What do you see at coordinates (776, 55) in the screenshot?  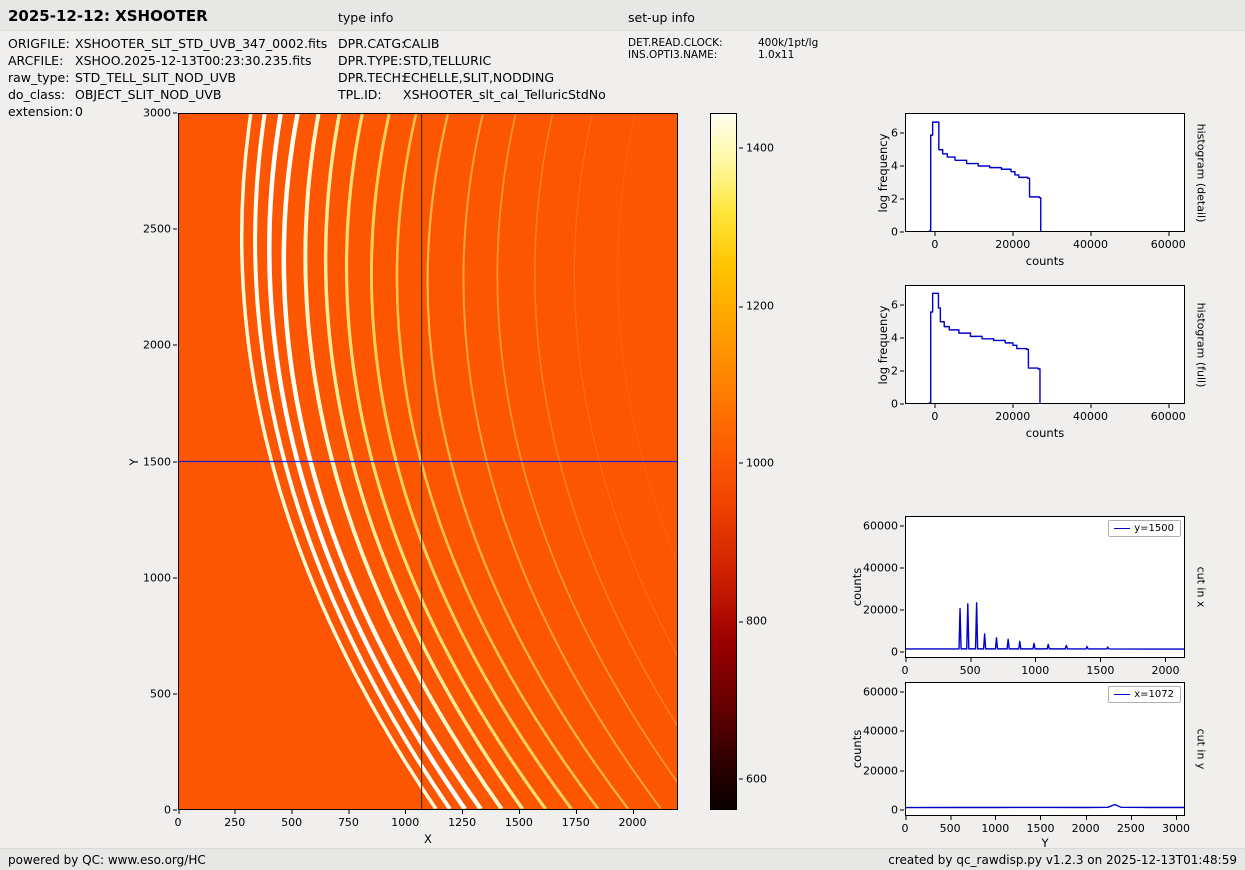 I see `opti3-value: 1.0x11` at bounding box center [776, 55].